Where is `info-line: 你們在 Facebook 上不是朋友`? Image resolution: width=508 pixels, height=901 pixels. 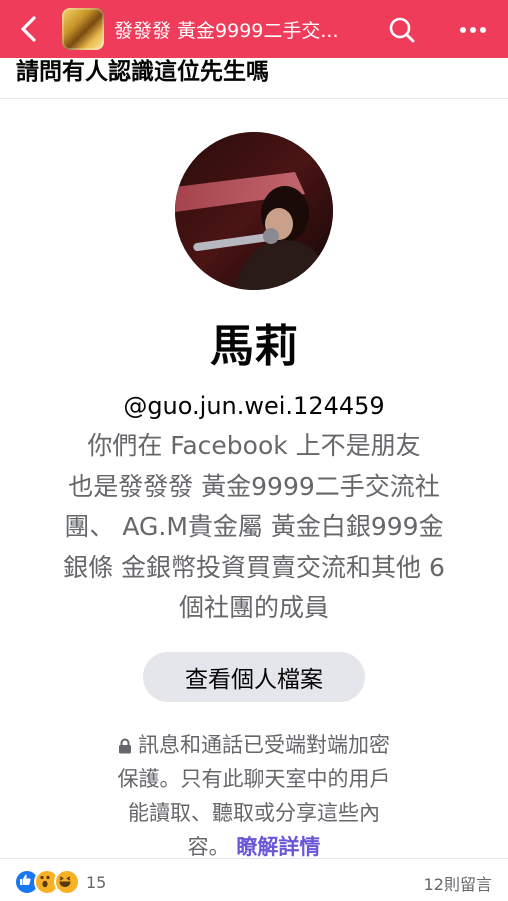
info-line: 你們在 Facebook 上不是朋友 is located at coordinates (254, 445).